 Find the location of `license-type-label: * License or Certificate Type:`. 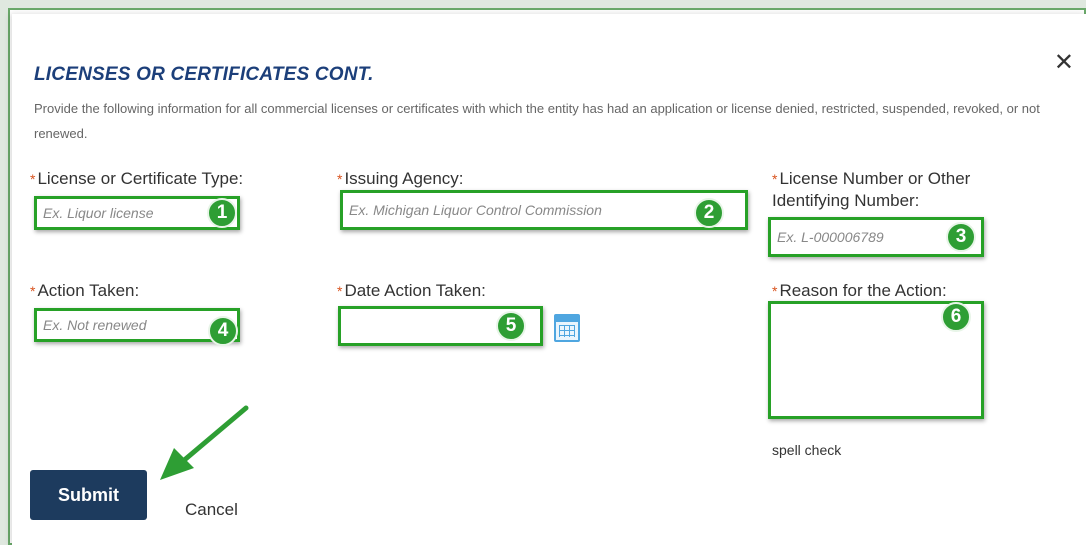

license-type-label: * License or Certificate Type: is located at coordinates (136, 179).